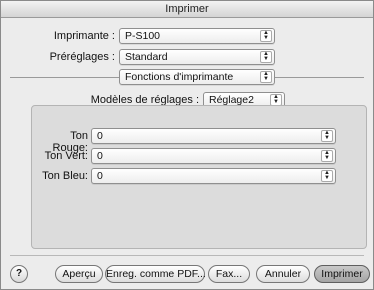 Image resolution: width=374 pixels, height=290 pixels. Describe the element at coordinates (187, 255) in the screenshot. I see `bottom-divider` at that location.